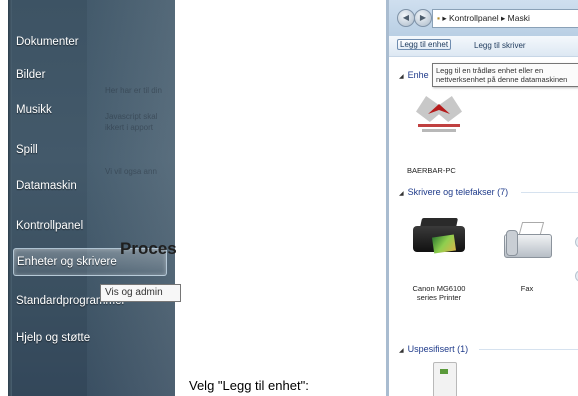 The height and width of the screenshot is (396, 578). Describe the element at coordinates (414, 75) in the screenshot. I see `group-header-devices: ◢ Enhe` at that location.